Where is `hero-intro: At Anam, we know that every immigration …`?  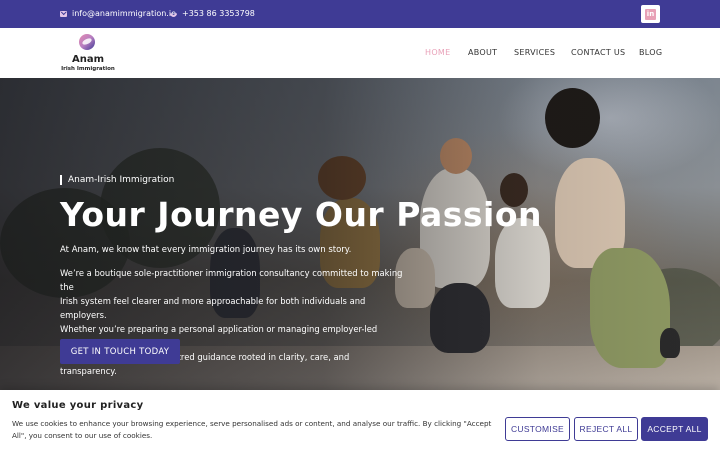 hero-intro: At Anam, we know that every immigration … is located at coordinates (206, 250).